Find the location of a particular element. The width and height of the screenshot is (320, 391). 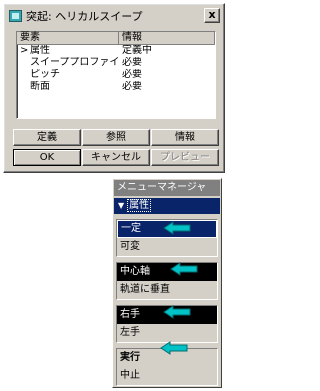

list-row-attribute: > 属性 定義中 is located at coordinates (116, 51).